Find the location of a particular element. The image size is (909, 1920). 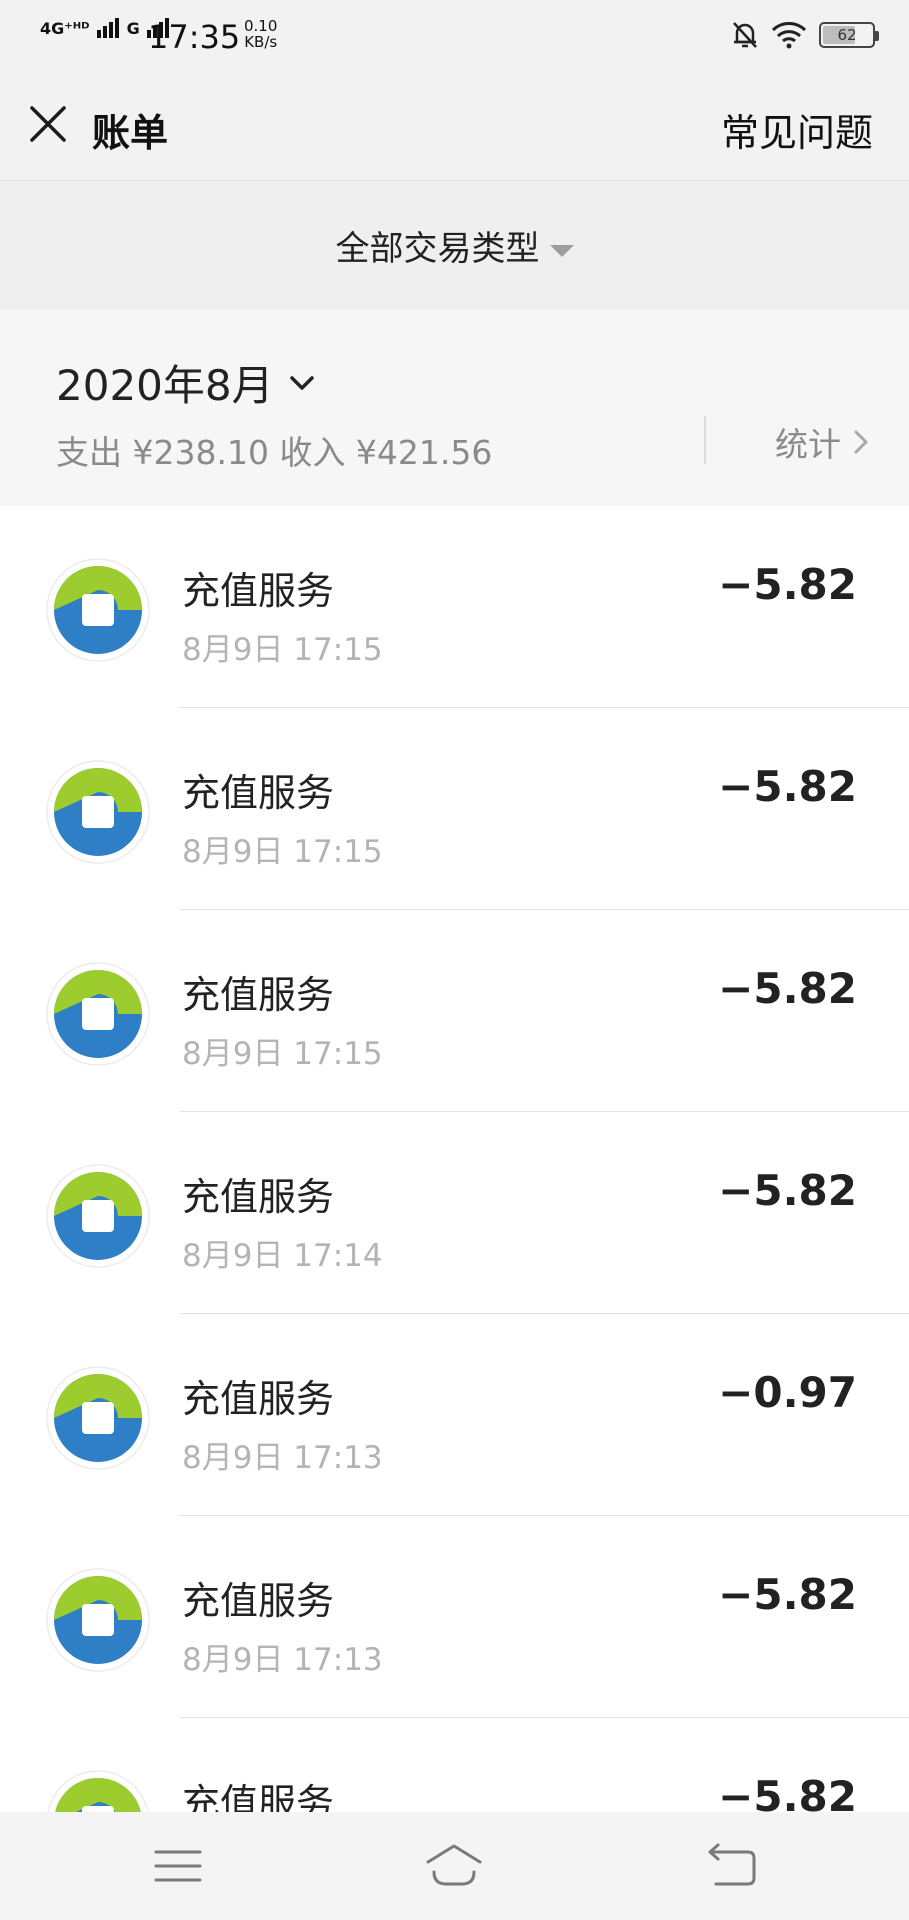

filter-bar: 全部交易类型 is located at coordinates (454, 245).